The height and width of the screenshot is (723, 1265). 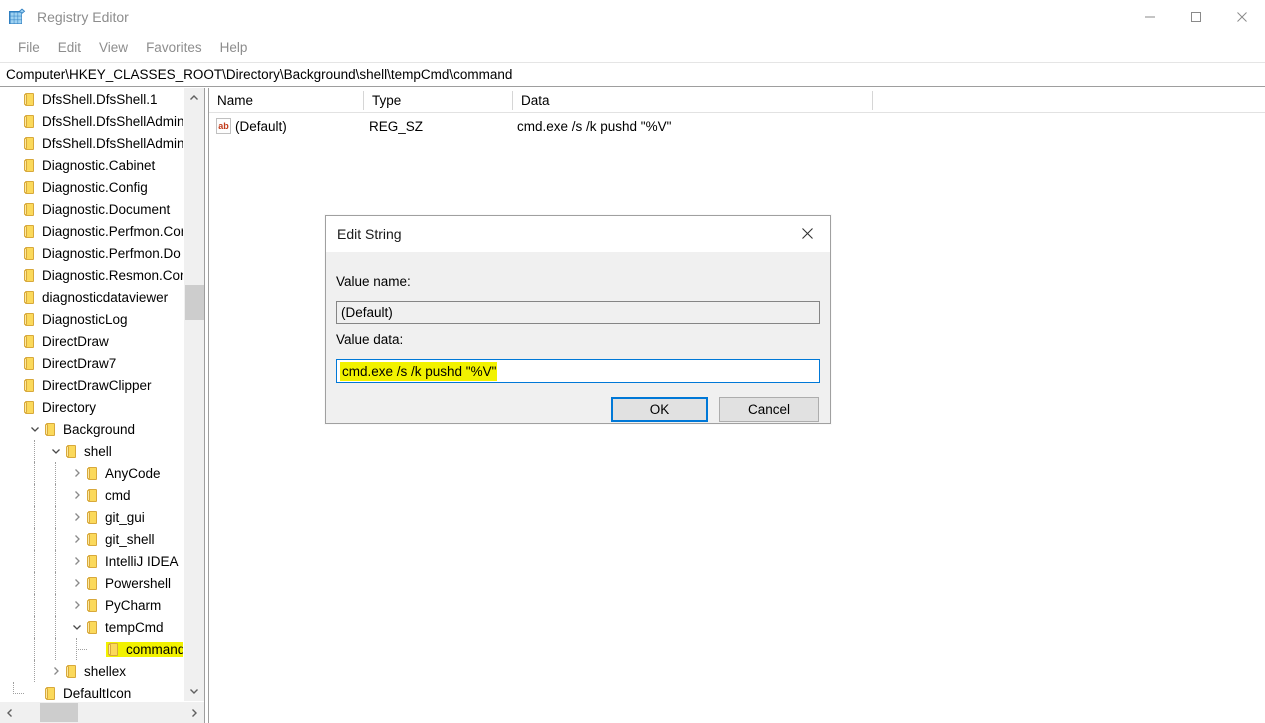 What do you see at coordinates (1196, 16) in the screenshot?
I see `maximize-button` at bounding box center [1196, 16].